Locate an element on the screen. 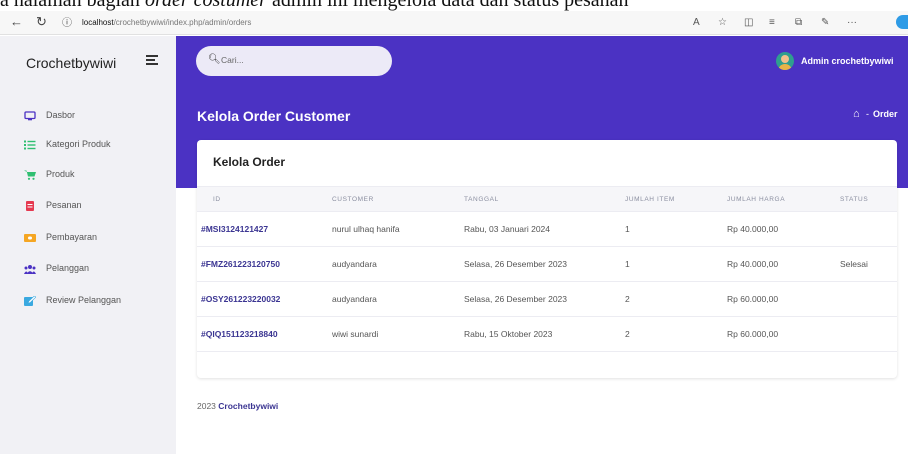 This screenshot has height=454, width=908. collections-icon: ⧉ is located at coordinates (798, 23).